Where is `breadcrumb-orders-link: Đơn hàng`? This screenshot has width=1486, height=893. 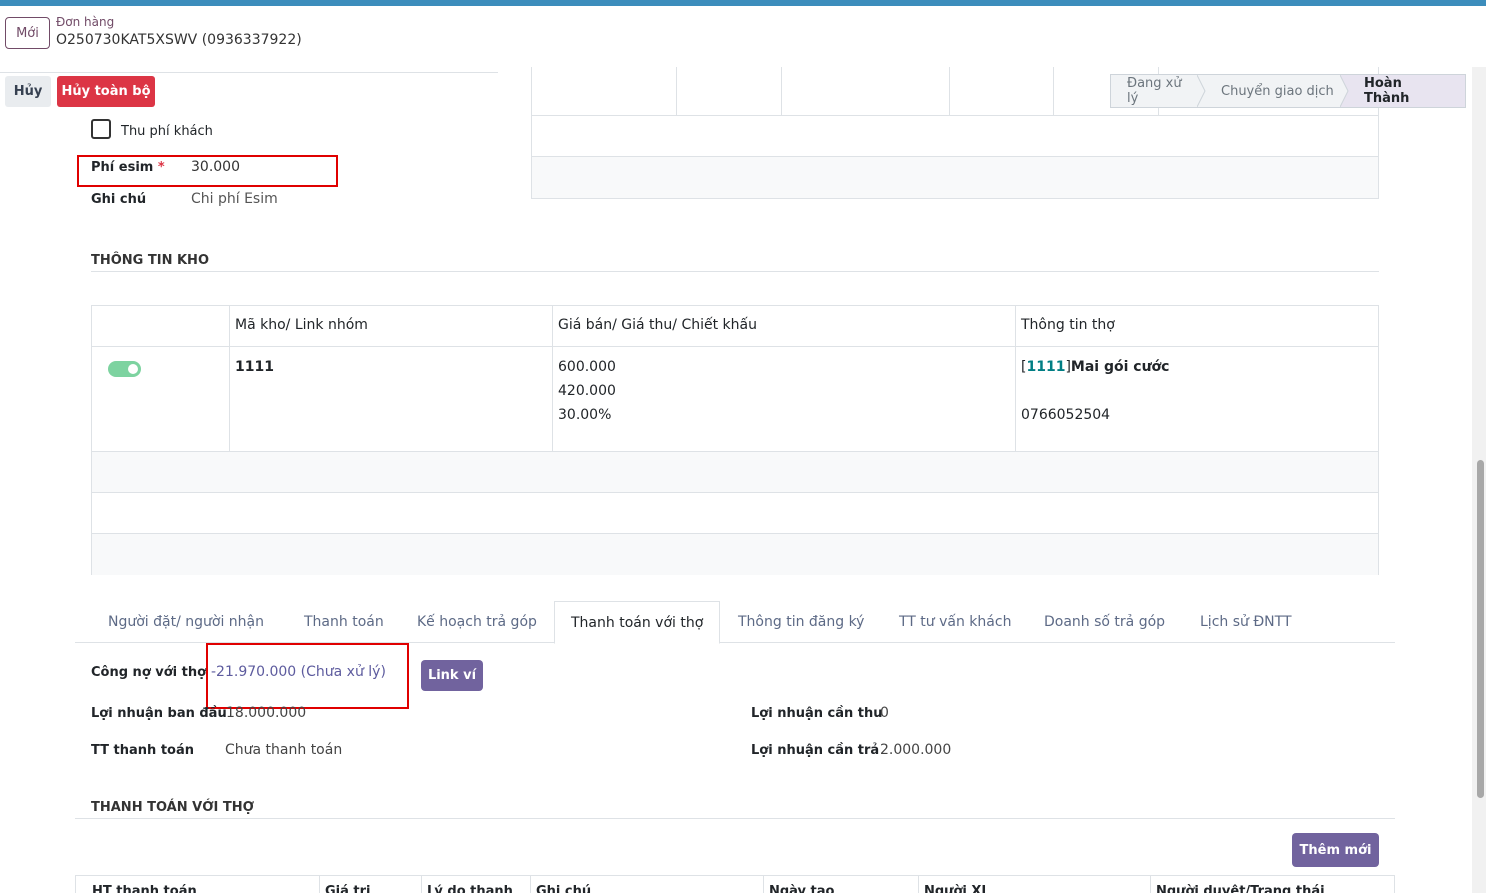
breadcrumb-orders-link: Đơn hàng is located at coordinates (85, 22).